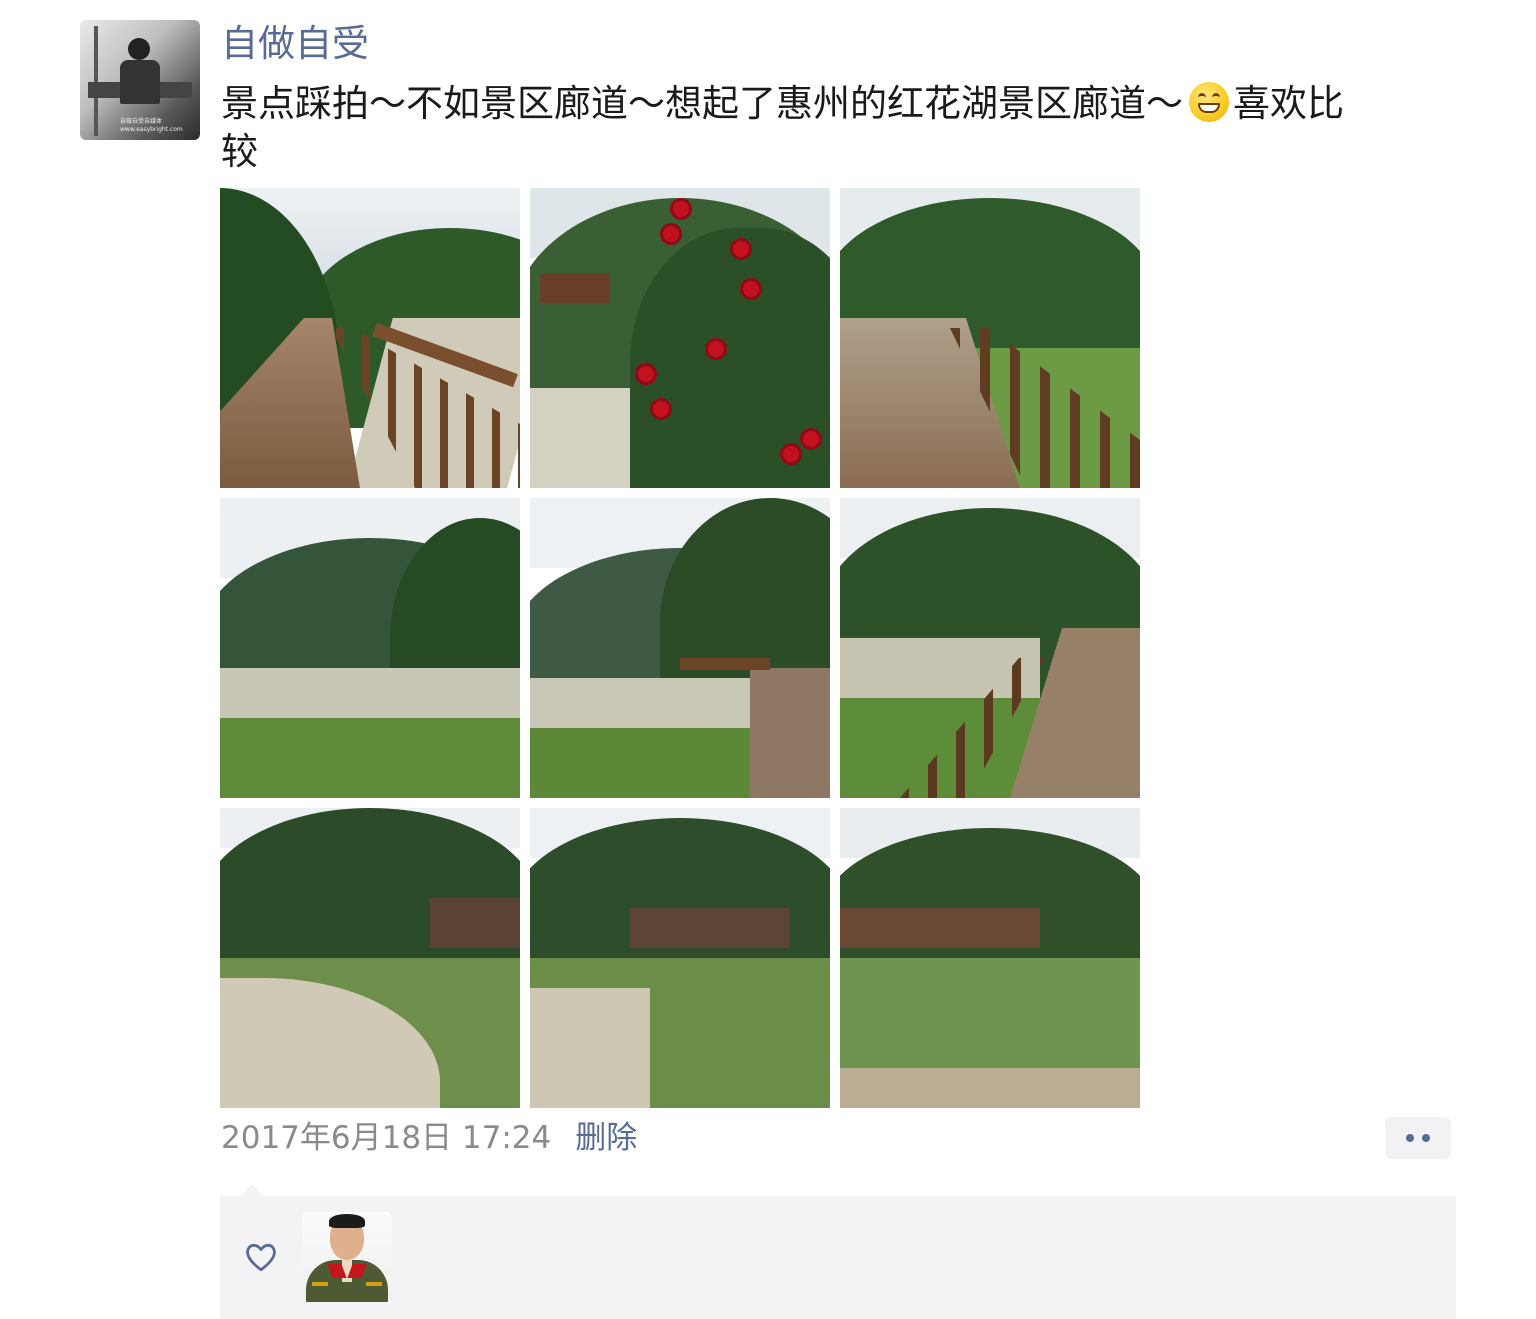 The height and width of the screenshot is (1319, 1536). I want to click on liker-avatar, so click(347, 1257).